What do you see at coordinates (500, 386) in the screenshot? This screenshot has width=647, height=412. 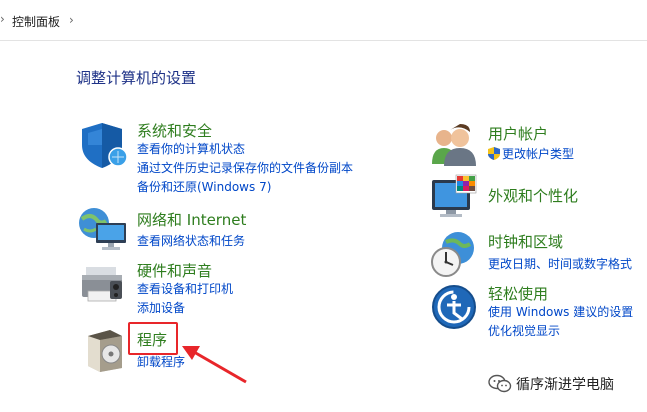 I see `wechat-icon` at bounding box center [500, 386].